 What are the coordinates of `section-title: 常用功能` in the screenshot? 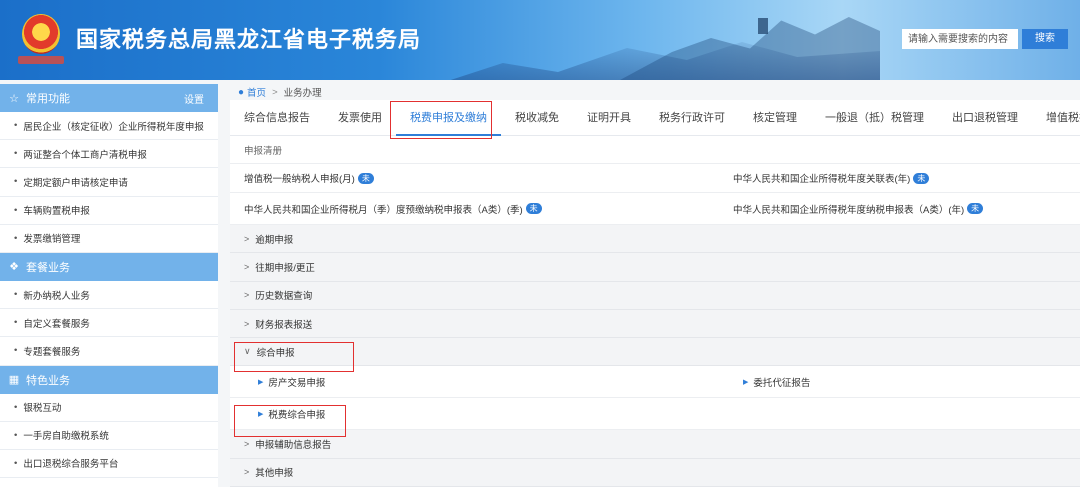 It's located at (48, 99).